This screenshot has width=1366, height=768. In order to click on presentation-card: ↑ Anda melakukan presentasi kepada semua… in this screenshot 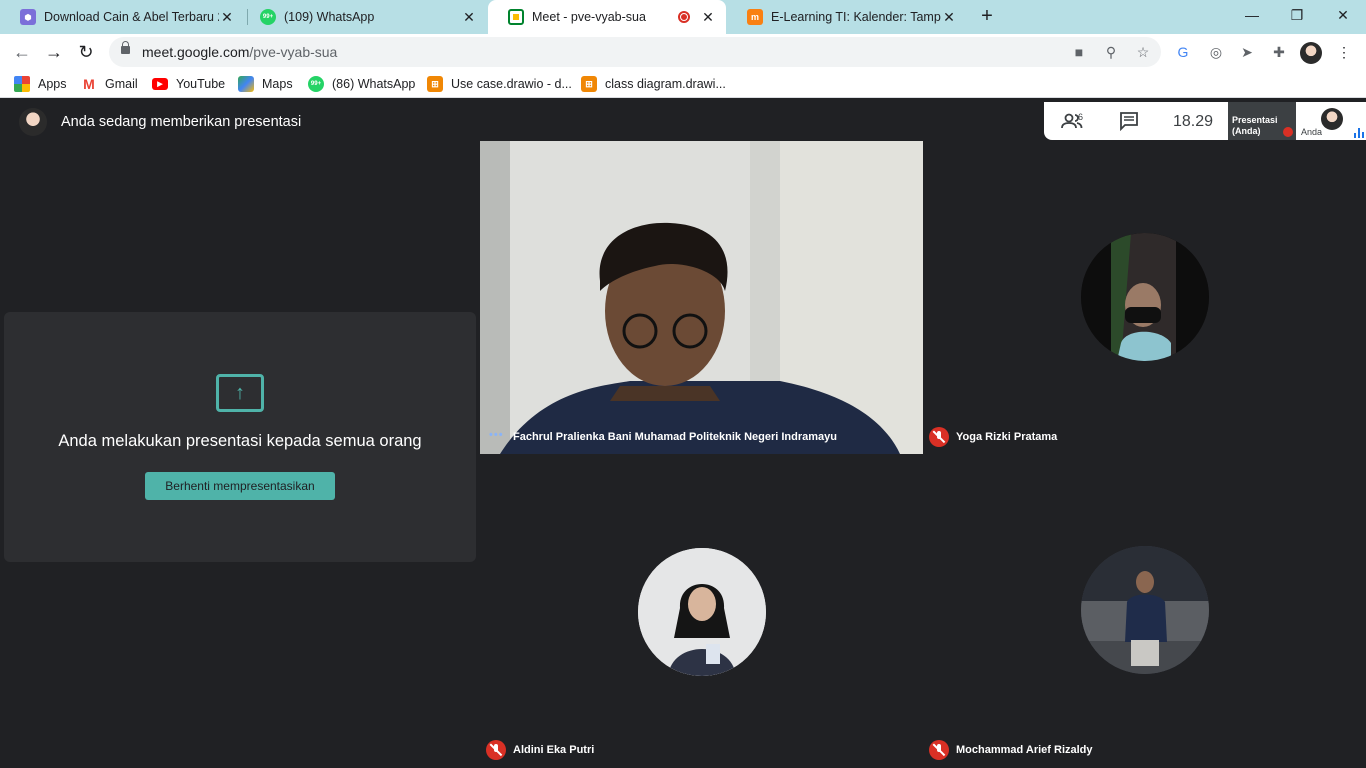, I will do `click(240, 437)`.